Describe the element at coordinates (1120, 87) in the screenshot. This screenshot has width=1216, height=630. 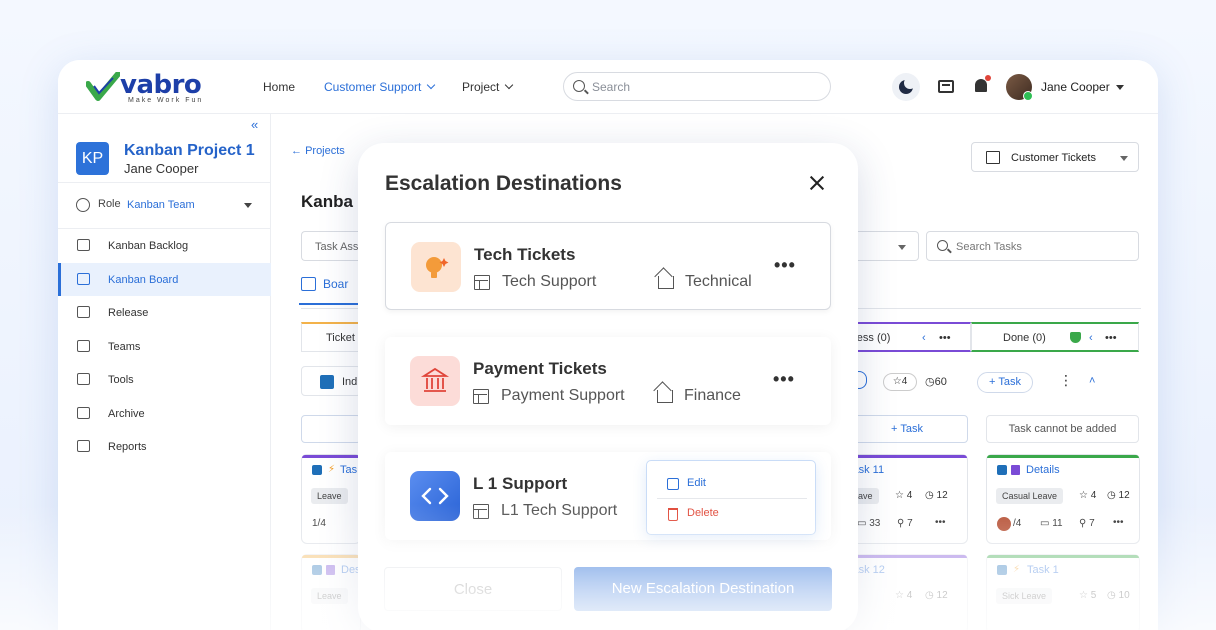
I see `user-menu-caret-icon` at that location.